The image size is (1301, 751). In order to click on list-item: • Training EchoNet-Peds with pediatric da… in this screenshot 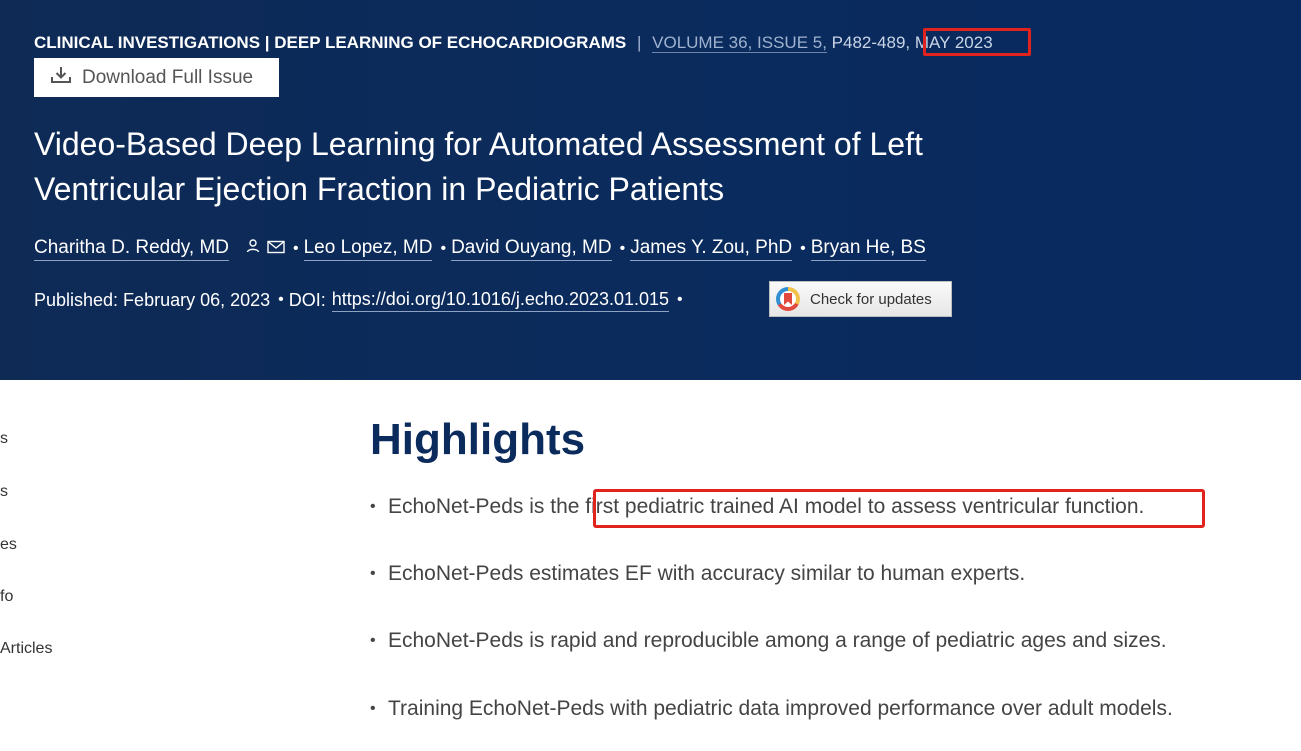, I will do `click(771, 709)`.